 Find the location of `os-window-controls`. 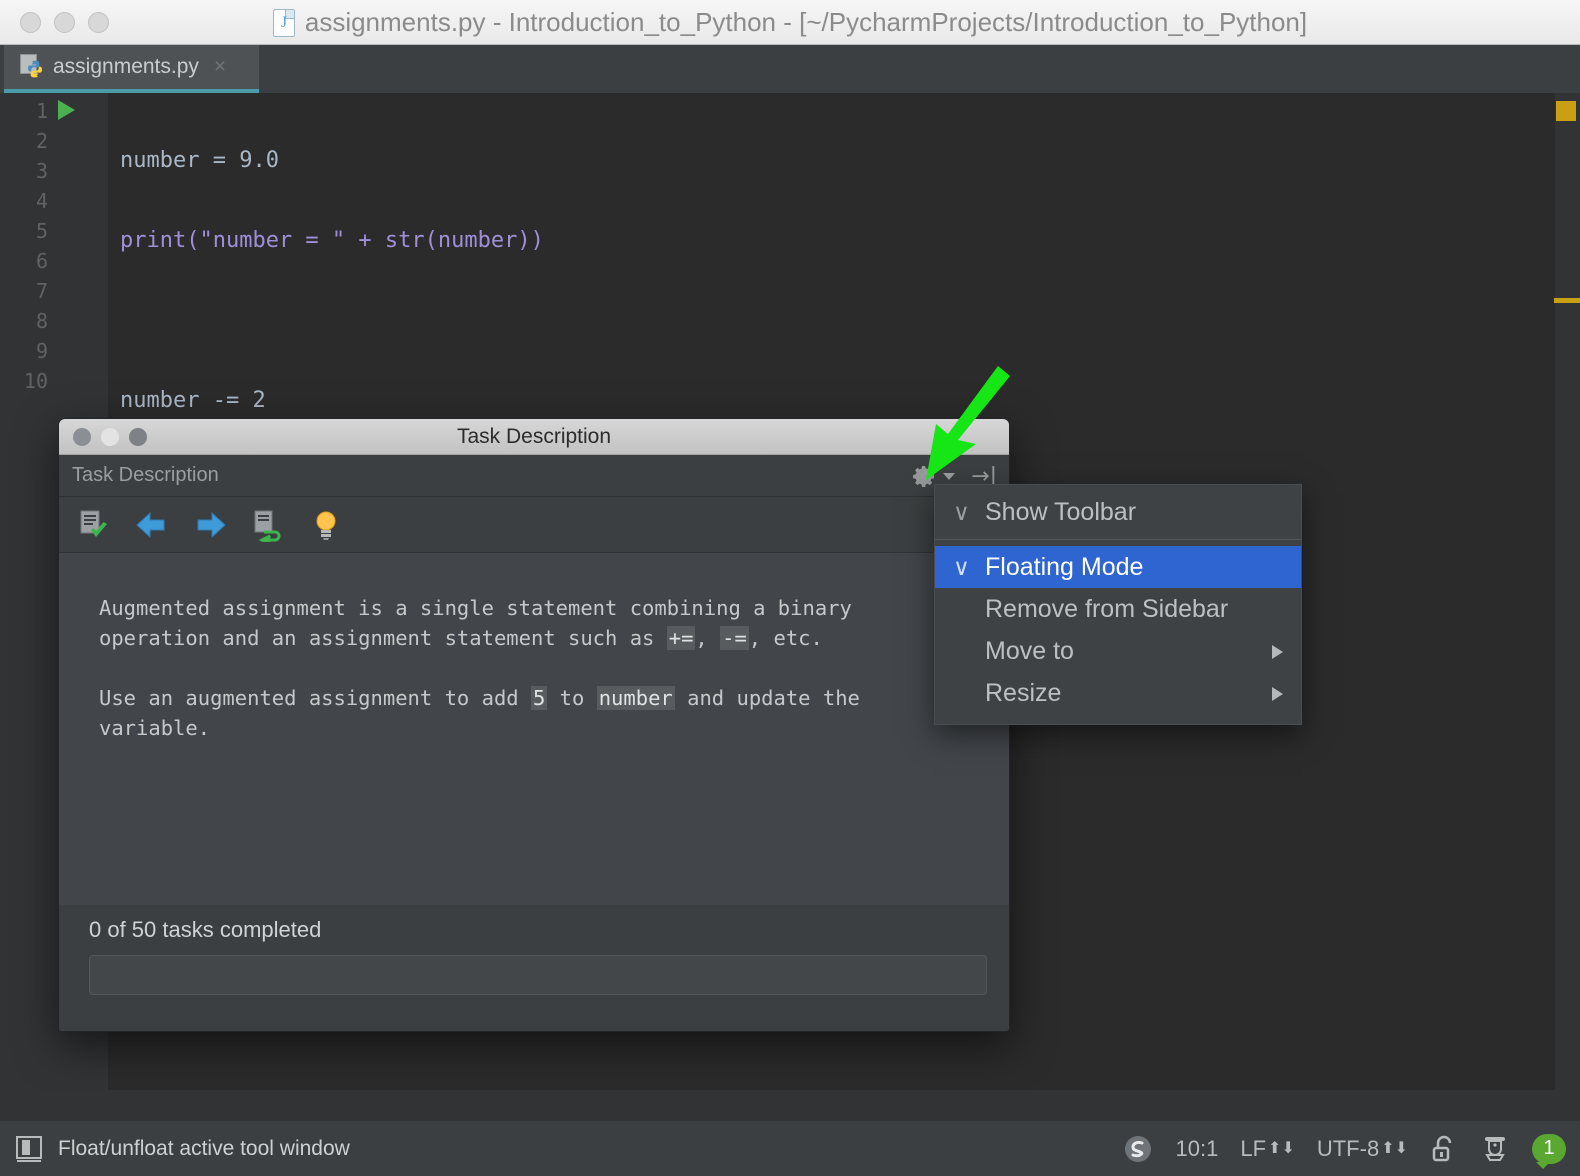

os-window-controls is located at coordinates (64, 22).